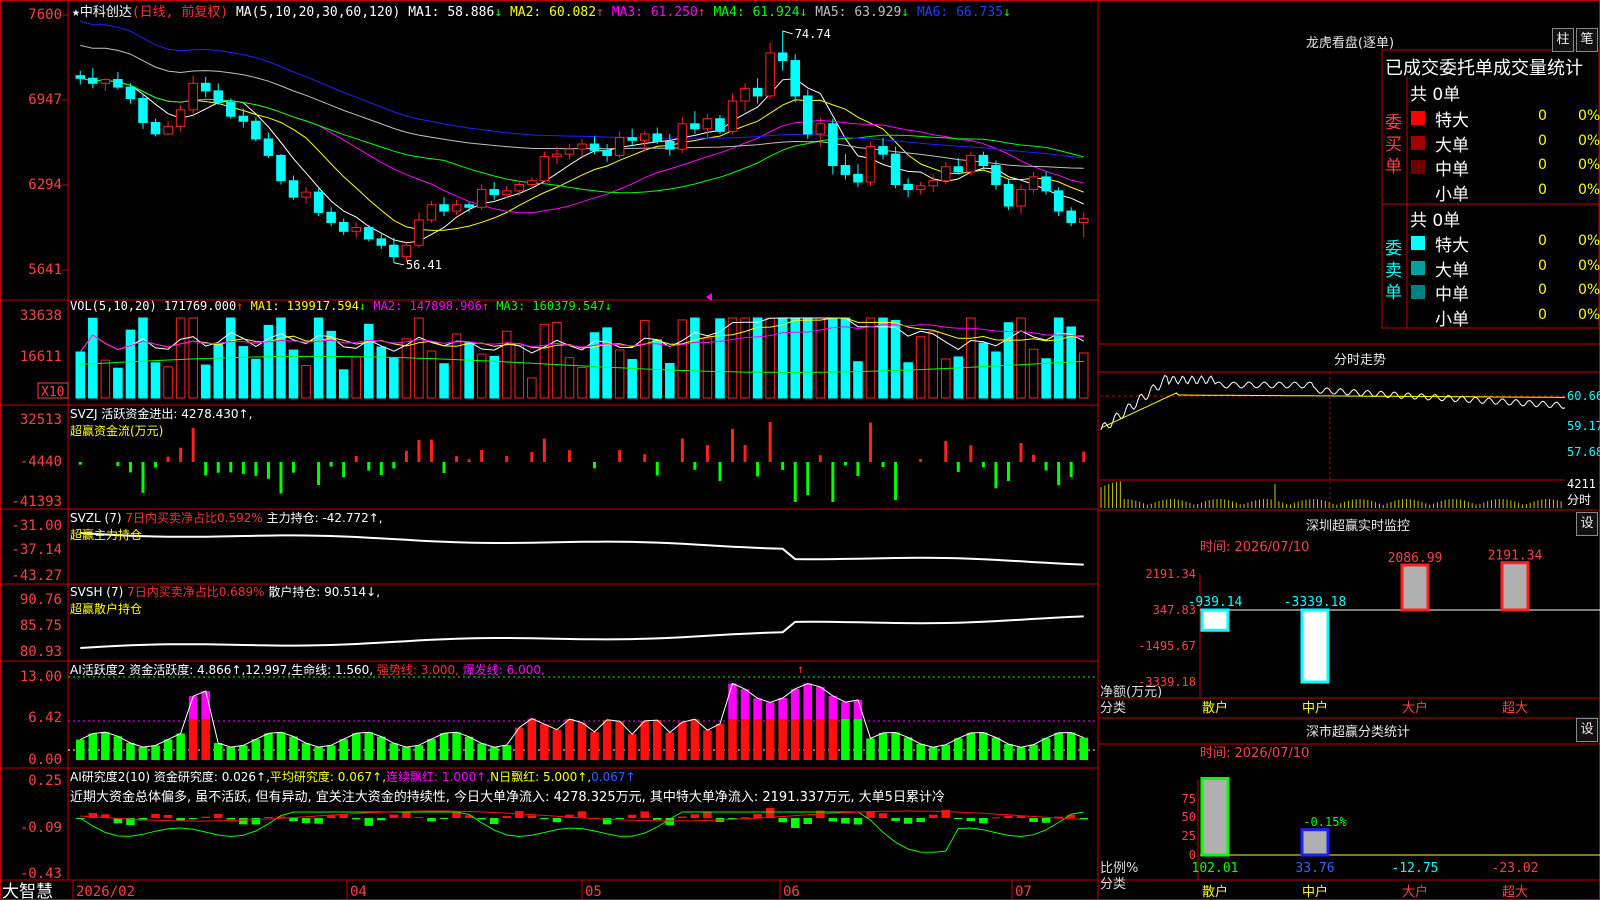  Describe the element at coordinates (800, 669) in the screenshot. I see `up-arrow-icon: ↑` at that location.